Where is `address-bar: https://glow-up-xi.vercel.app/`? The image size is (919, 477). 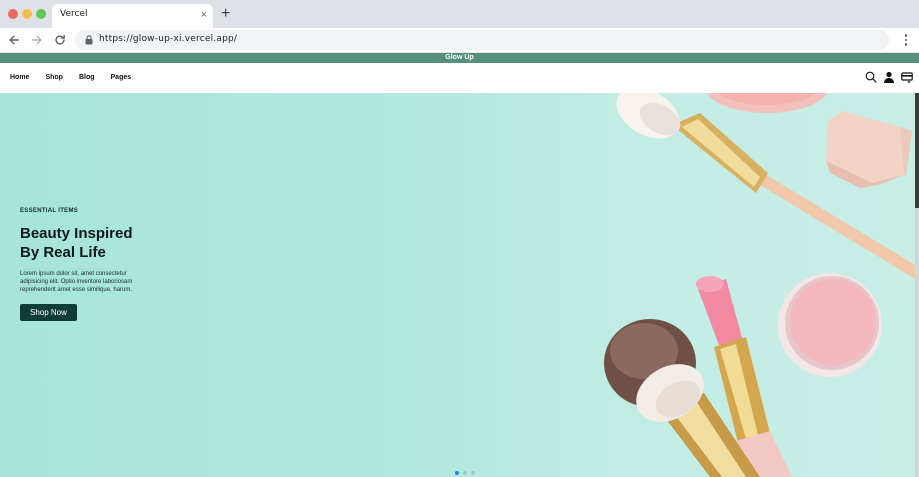 address-bar: https://glow-up-xi.vercel.app/ is located at coordinates (482, 40).